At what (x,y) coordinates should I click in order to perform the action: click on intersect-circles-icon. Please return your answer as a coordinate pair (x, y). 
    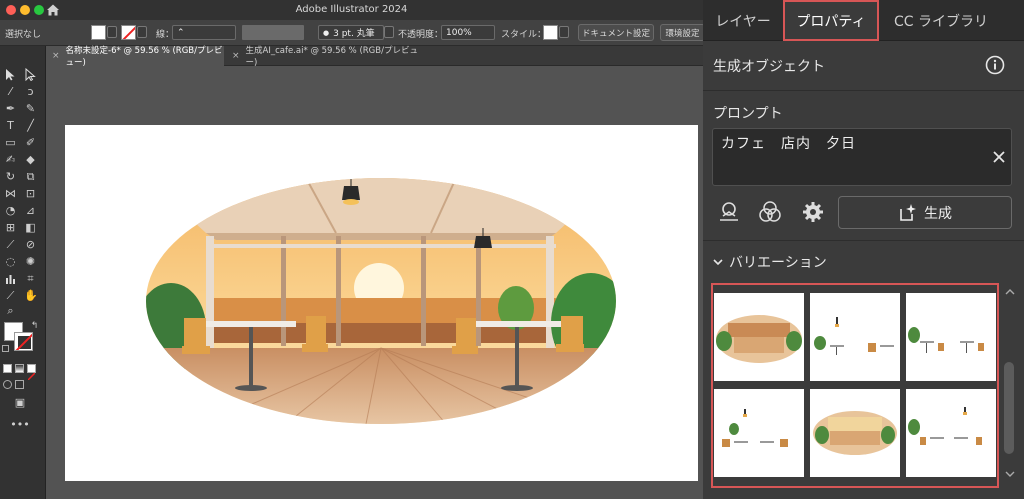
    Looking at the image, I should click on (770, 212).